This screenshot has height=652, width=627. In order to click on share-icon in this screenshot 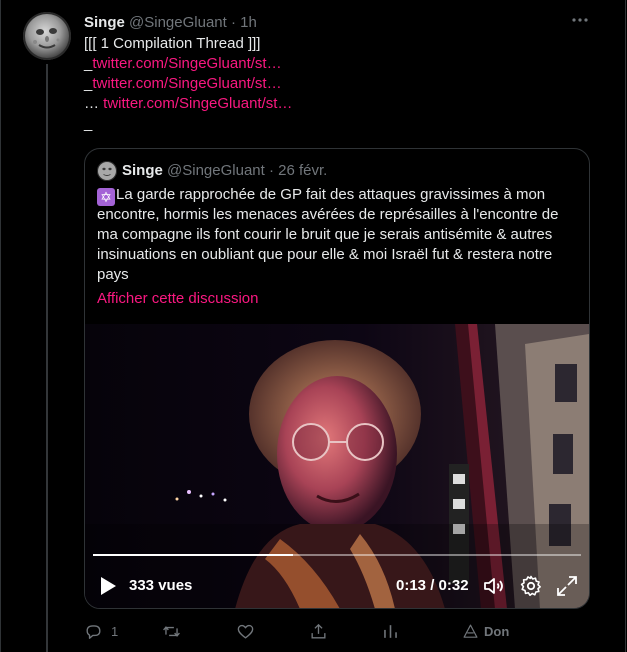, I will do `click(318, 631)`.